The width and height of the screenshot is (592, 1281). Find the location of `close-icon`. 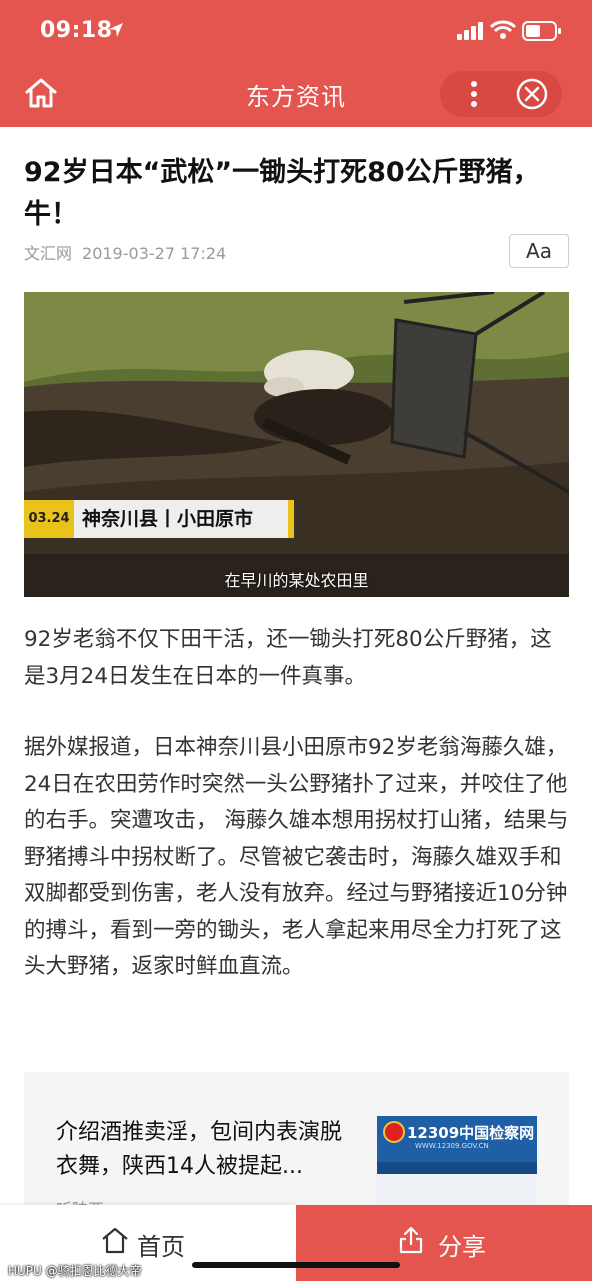

close-icon is located at coordinates (532, 94).